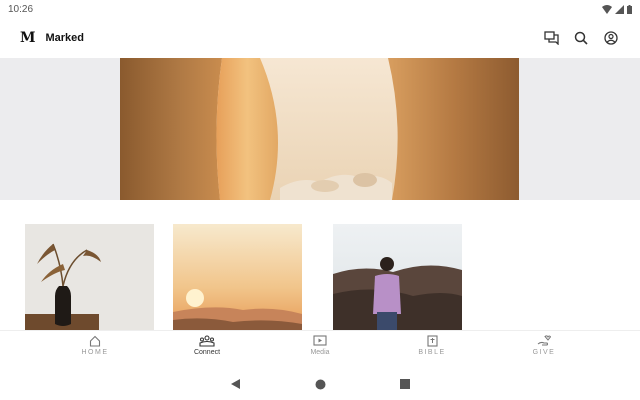 The width and height of the screenshot is (640, 400). What do you see at coordinates (611, 38) in the screenshot?
I see `account-icon` at bounding box center [611, 38].